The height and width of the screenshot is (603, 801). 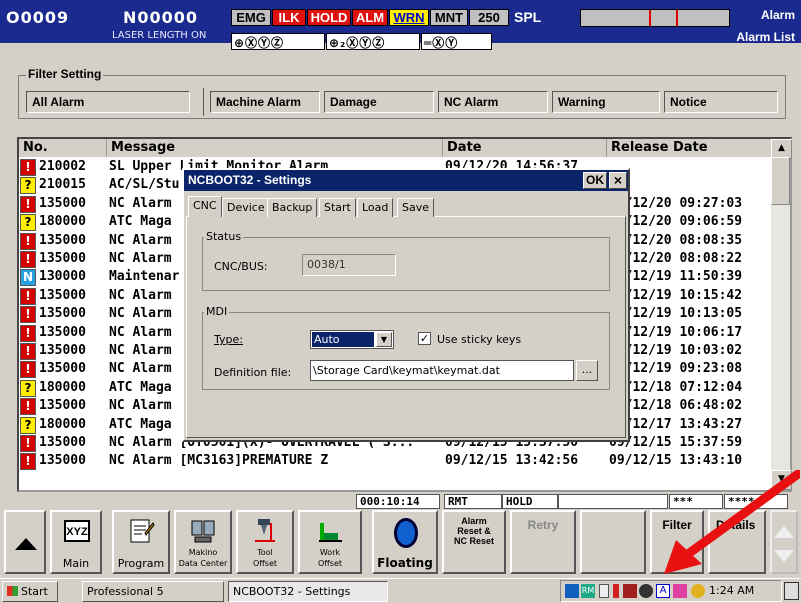 What do you see at coordinates (791, 591) in the screenshot?
I see `desktop-icon` at bounding box center [791, 591].